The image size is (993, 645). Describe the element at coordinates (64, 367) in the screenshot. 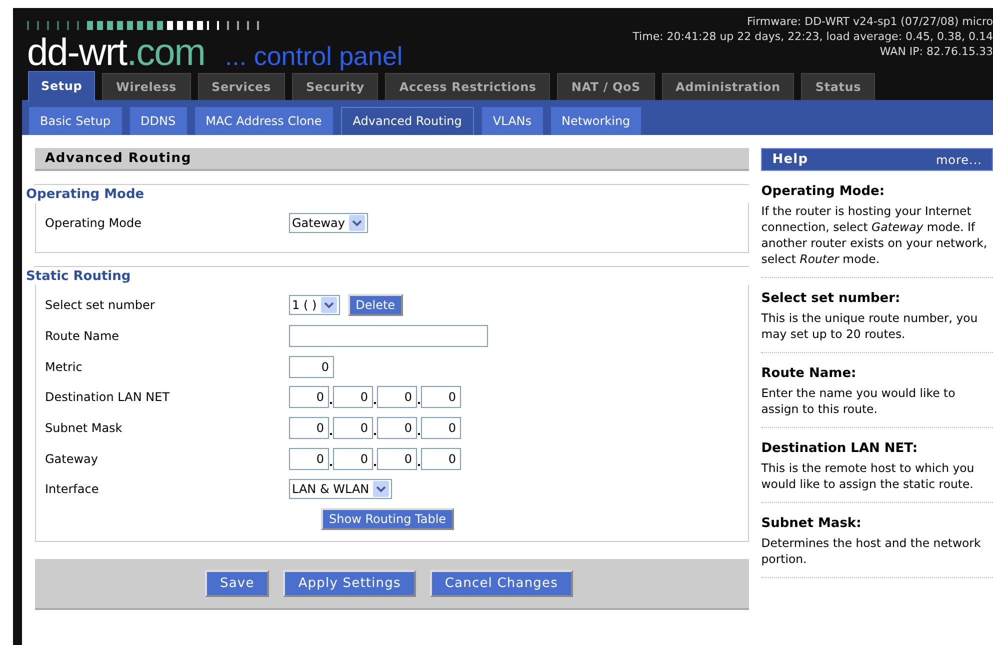

I see `field-label: Metric` at that location.